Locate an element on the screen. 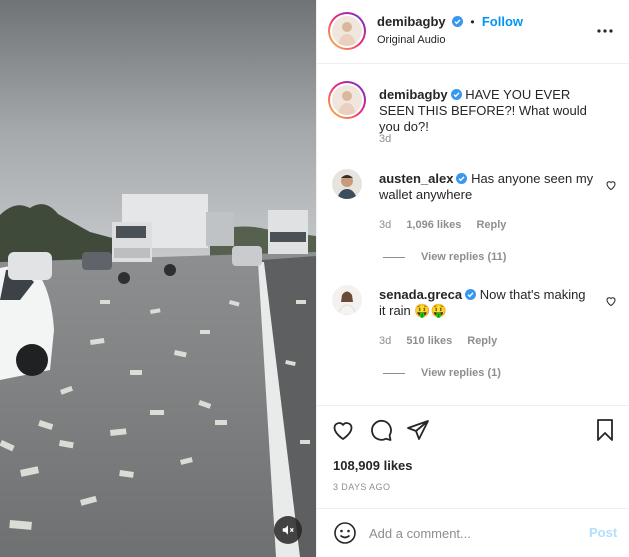 The width and height of the screenshot is (629, 557). view-replies-button: View replies (1) is located at coordinates (442, 373).